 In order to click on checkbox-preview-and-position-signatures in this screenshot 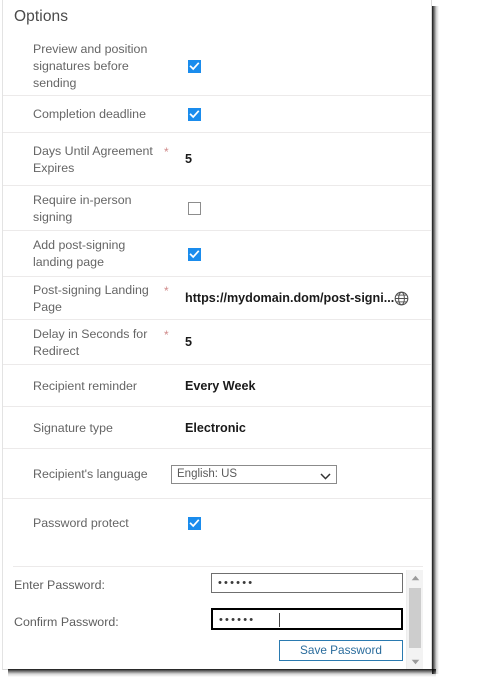, I will do `click(194, 66)`.